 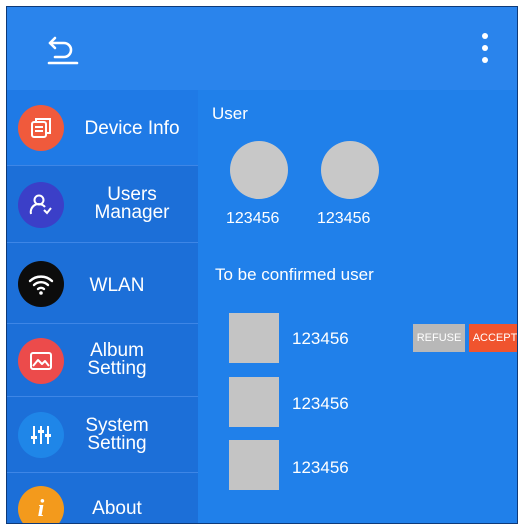 What do you see at coordinates (41, 128) in the screenshot?
I see `device-info-icon` at bounding box center [41, 128].